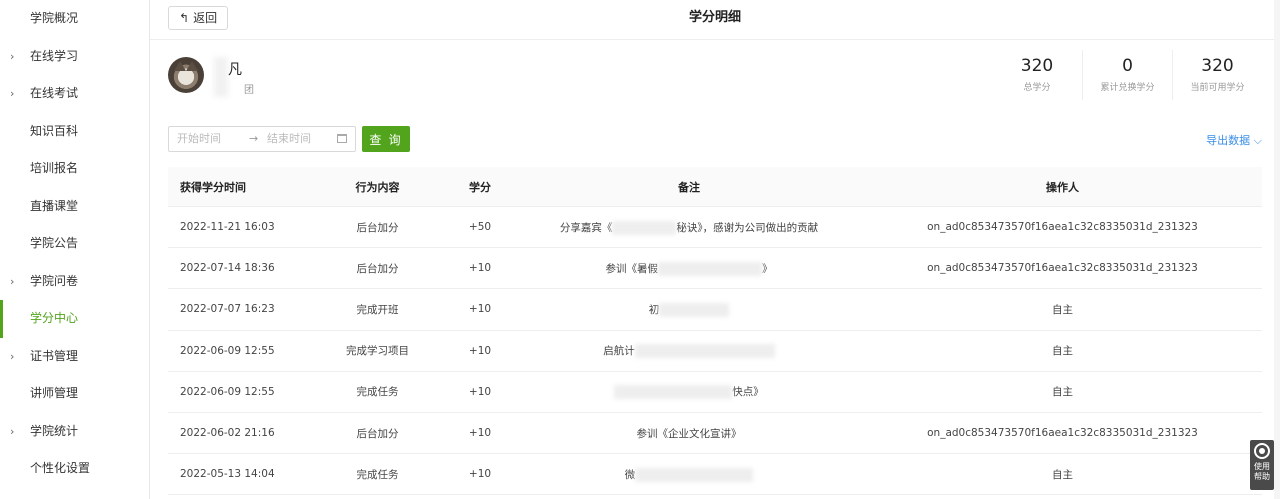  I want to click on stat-redeemed-credits: 0 累计兑换学分, so click(1127, 75).